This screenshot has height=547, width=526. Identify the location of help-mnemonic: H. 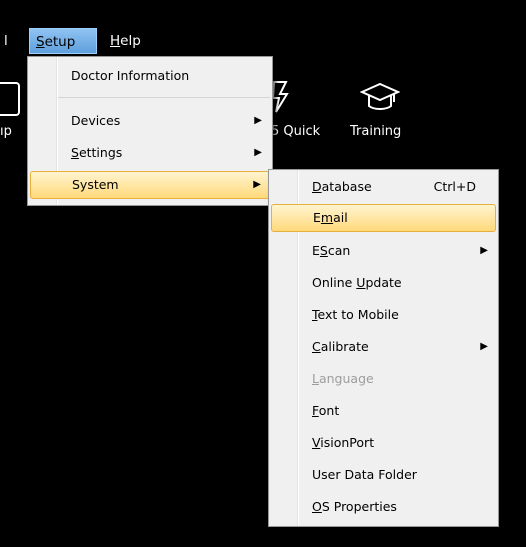
(115, 41).